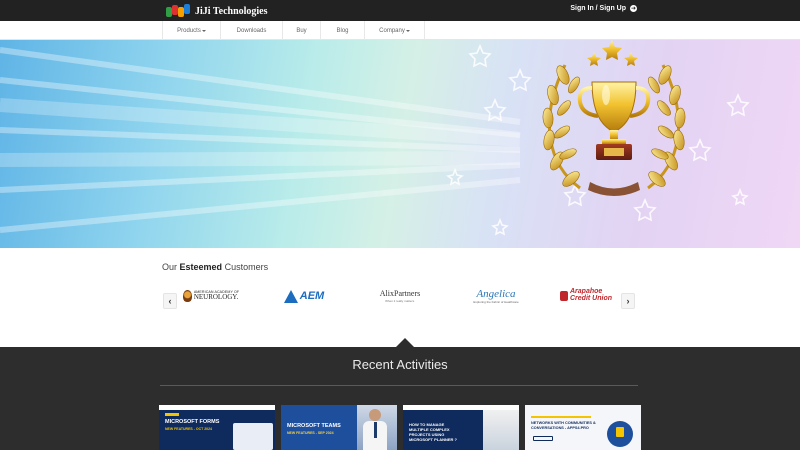 The width and height of the screenshot is (800, 450). I want to click on sign-in-link: Sign In / Sign Up ➜, so click(603, 8).